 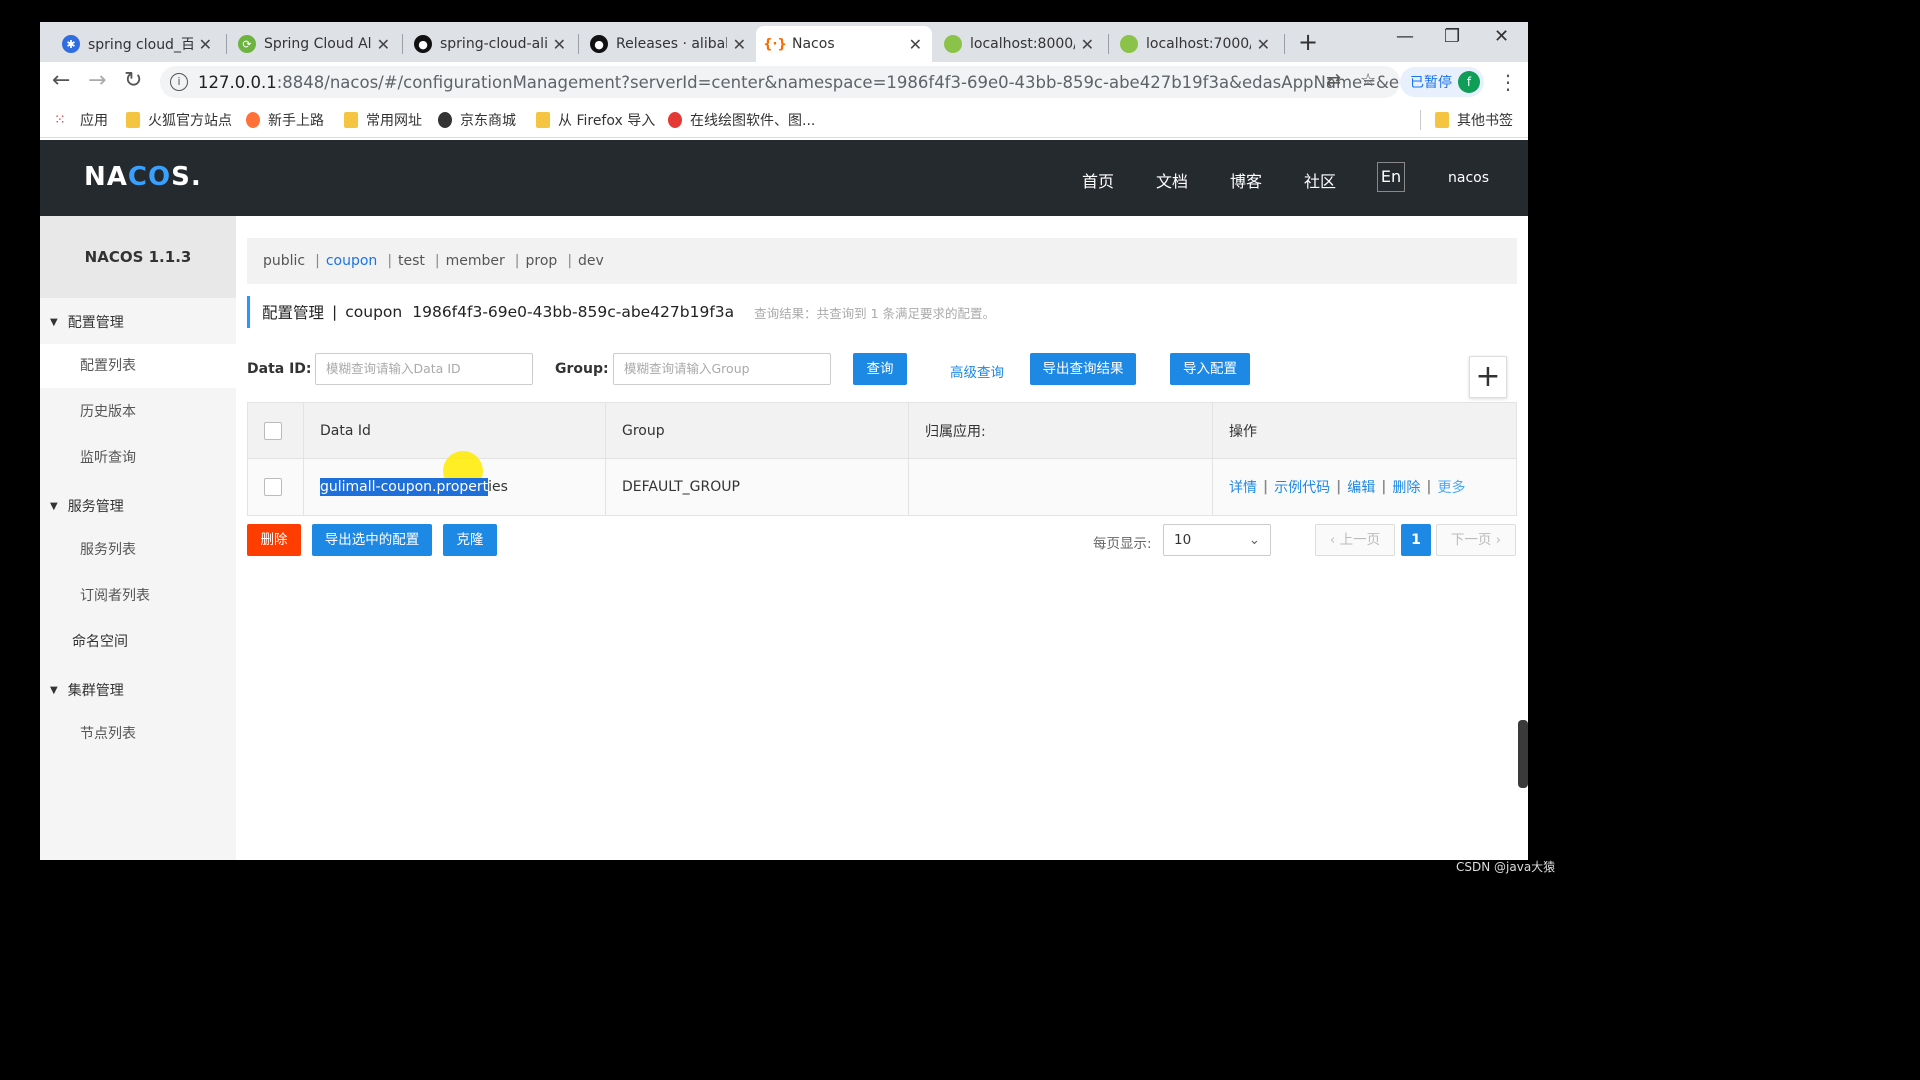 I want to click on ops-cell: 详情 | 示例代码 | 编辑 | 删除 | 更多, so click(x=1347, y=487).